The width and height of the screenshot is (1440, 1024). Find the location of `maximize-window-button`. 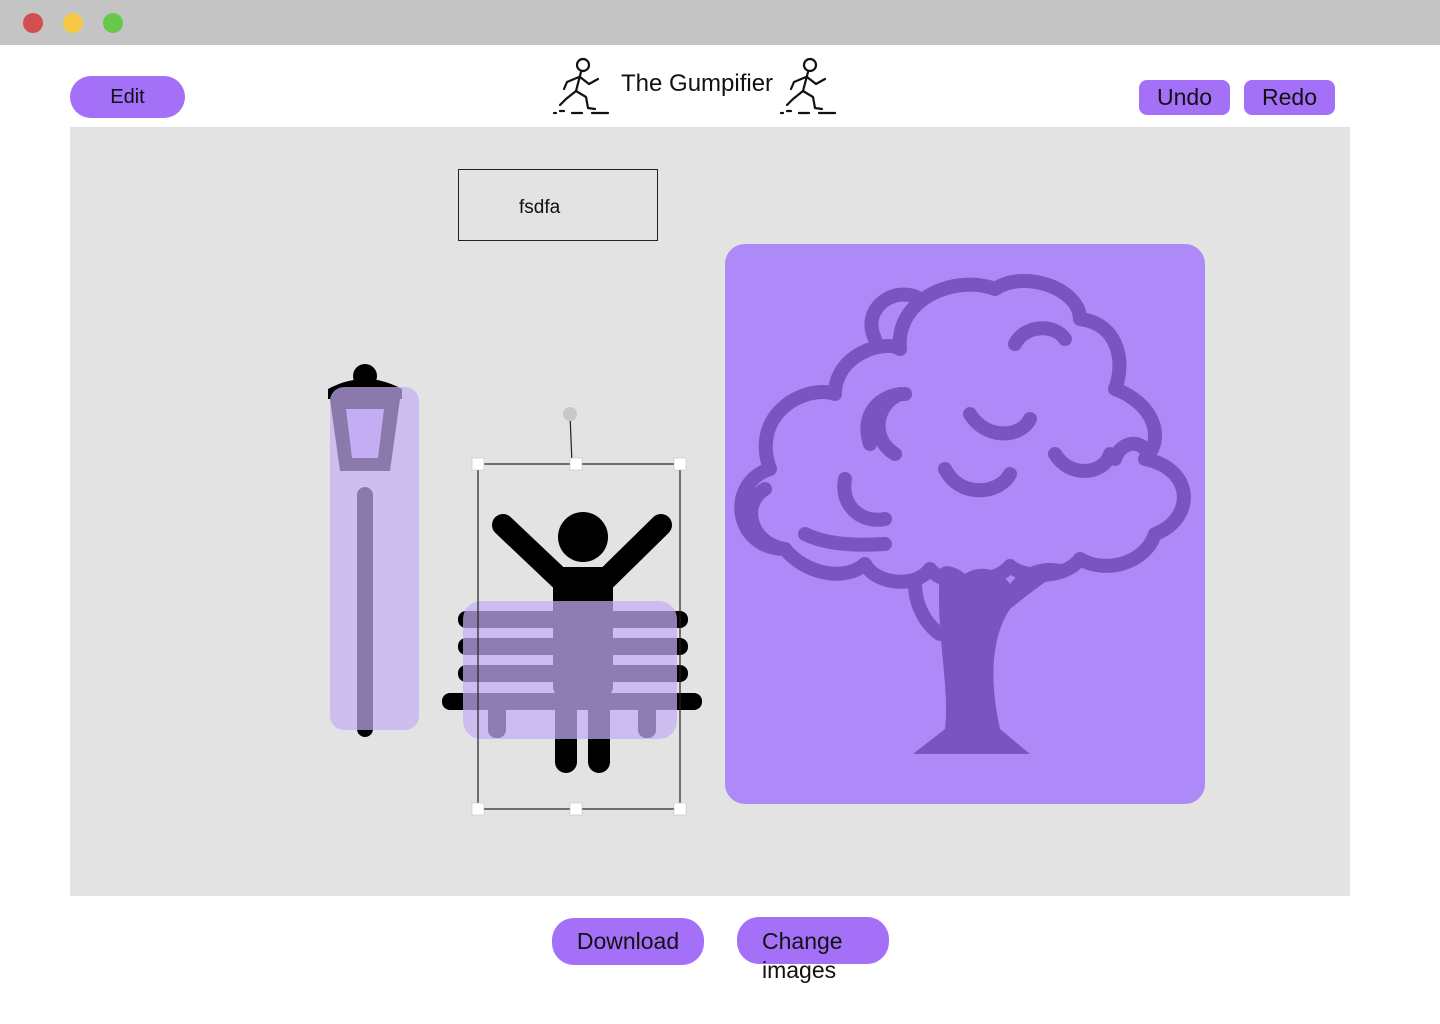

maximize-window-button is located at coordinates (113, 23).